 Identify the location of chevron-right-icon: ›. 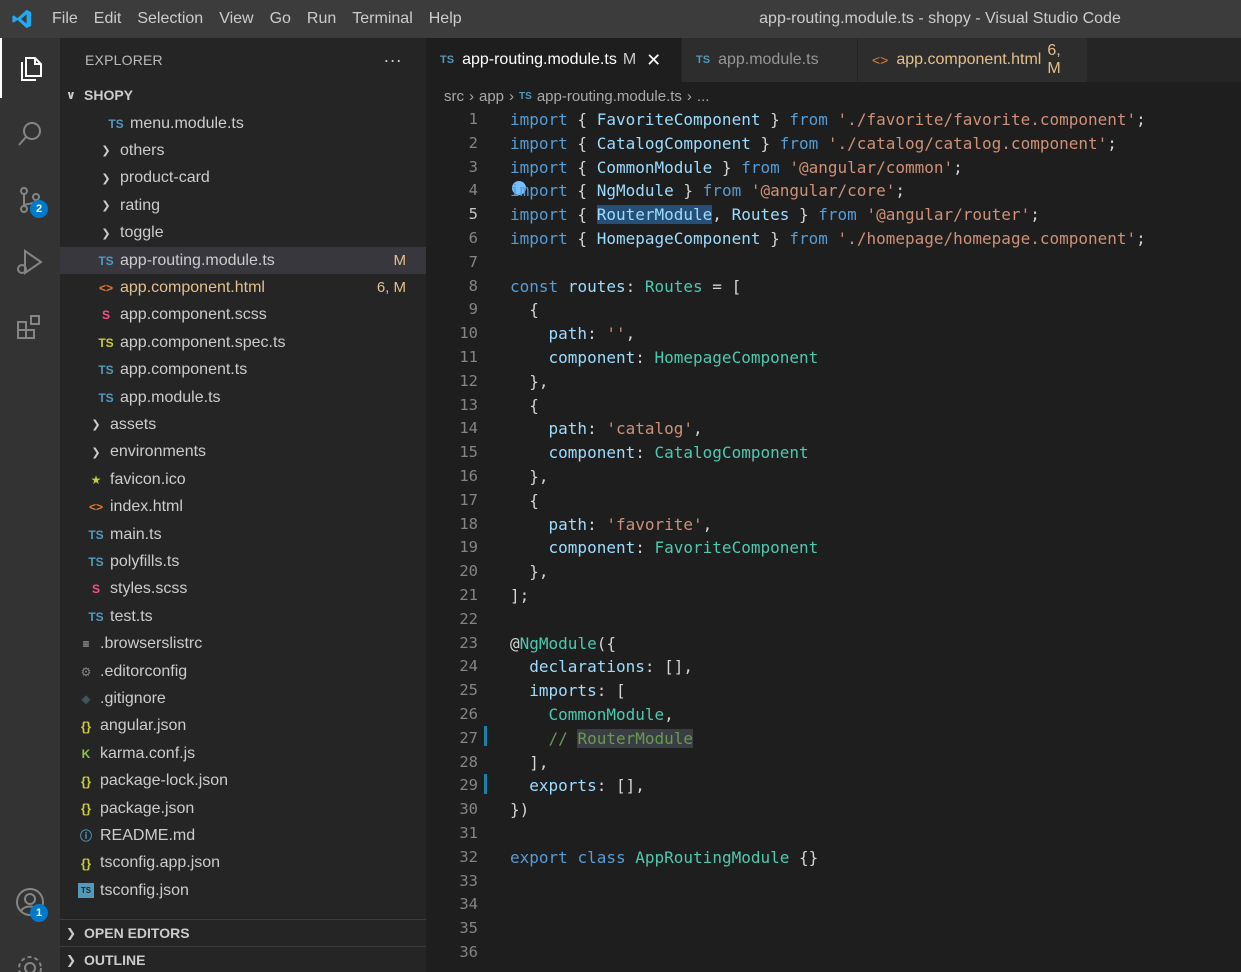
(512, 96).